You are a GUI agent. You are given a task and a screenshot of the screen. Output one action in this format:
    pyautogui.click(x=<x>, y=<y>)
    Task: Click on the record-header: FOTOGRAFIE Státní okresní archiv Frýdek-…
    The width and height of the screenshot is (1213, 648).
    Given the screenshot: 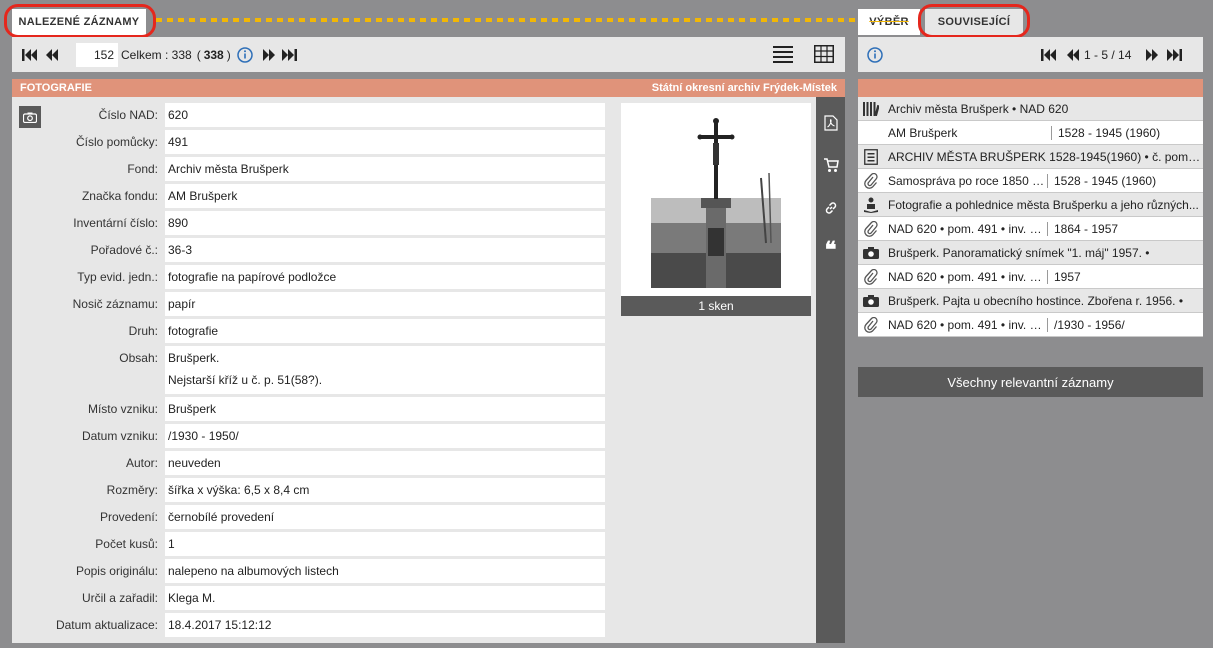 What is the action you would take?
    pyautogui.click(x=428, y=88)
    